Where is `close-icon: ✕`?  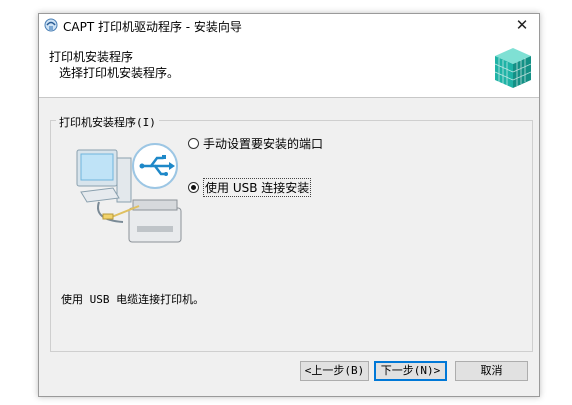
close-icon: ✕ is located at coordinates (522, 25).